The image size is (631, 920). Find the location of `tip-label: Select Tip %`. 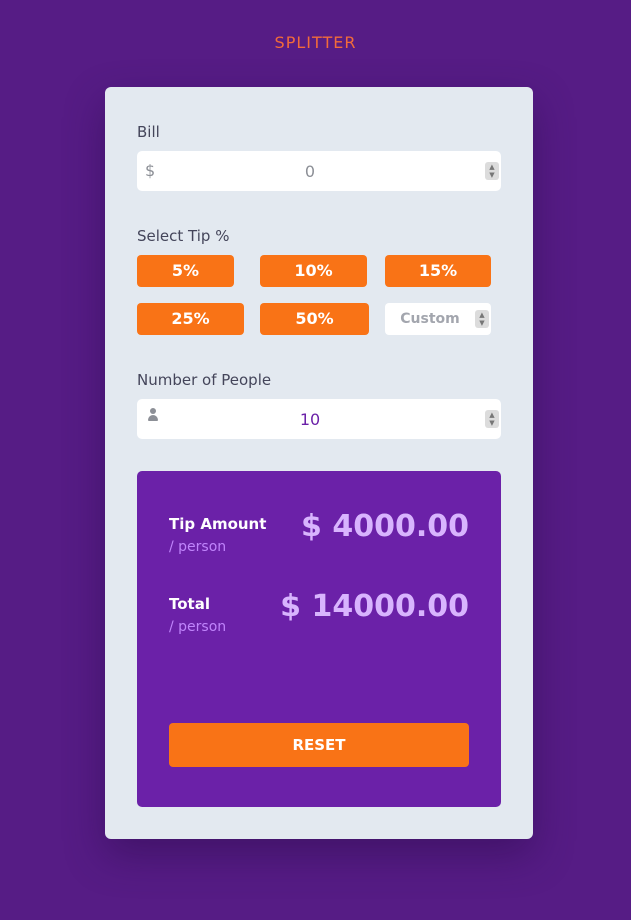

tip-label: Select Tip % is located at coordinates (183, 236).